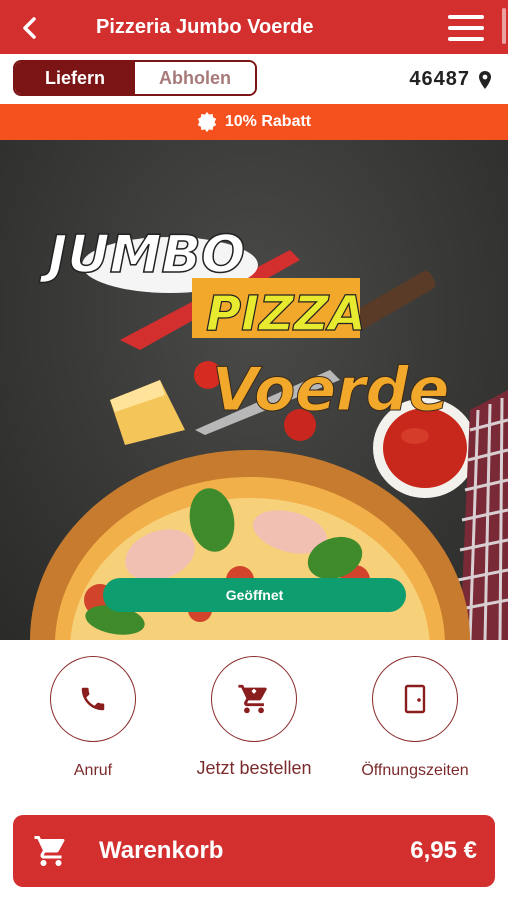 The width and height of the screenshot is (508, 900). I want to click on call-button, so click(93, 699).